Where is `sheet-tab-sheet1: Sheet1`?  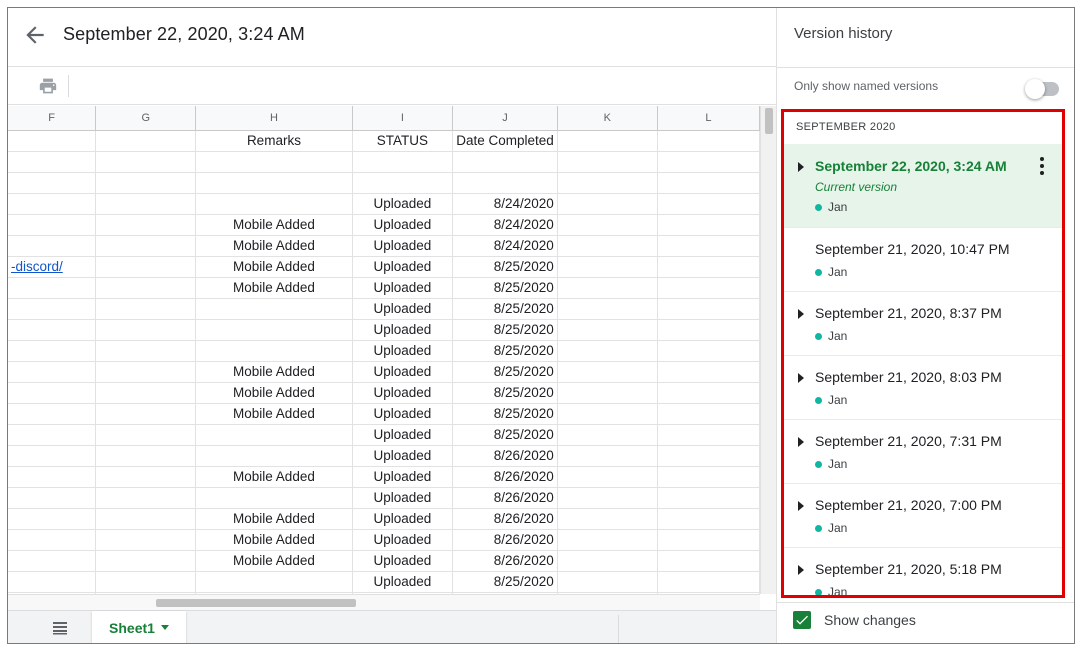 sheet-tab-sheet1: Sheet1 is located at coordinates (139, 627).